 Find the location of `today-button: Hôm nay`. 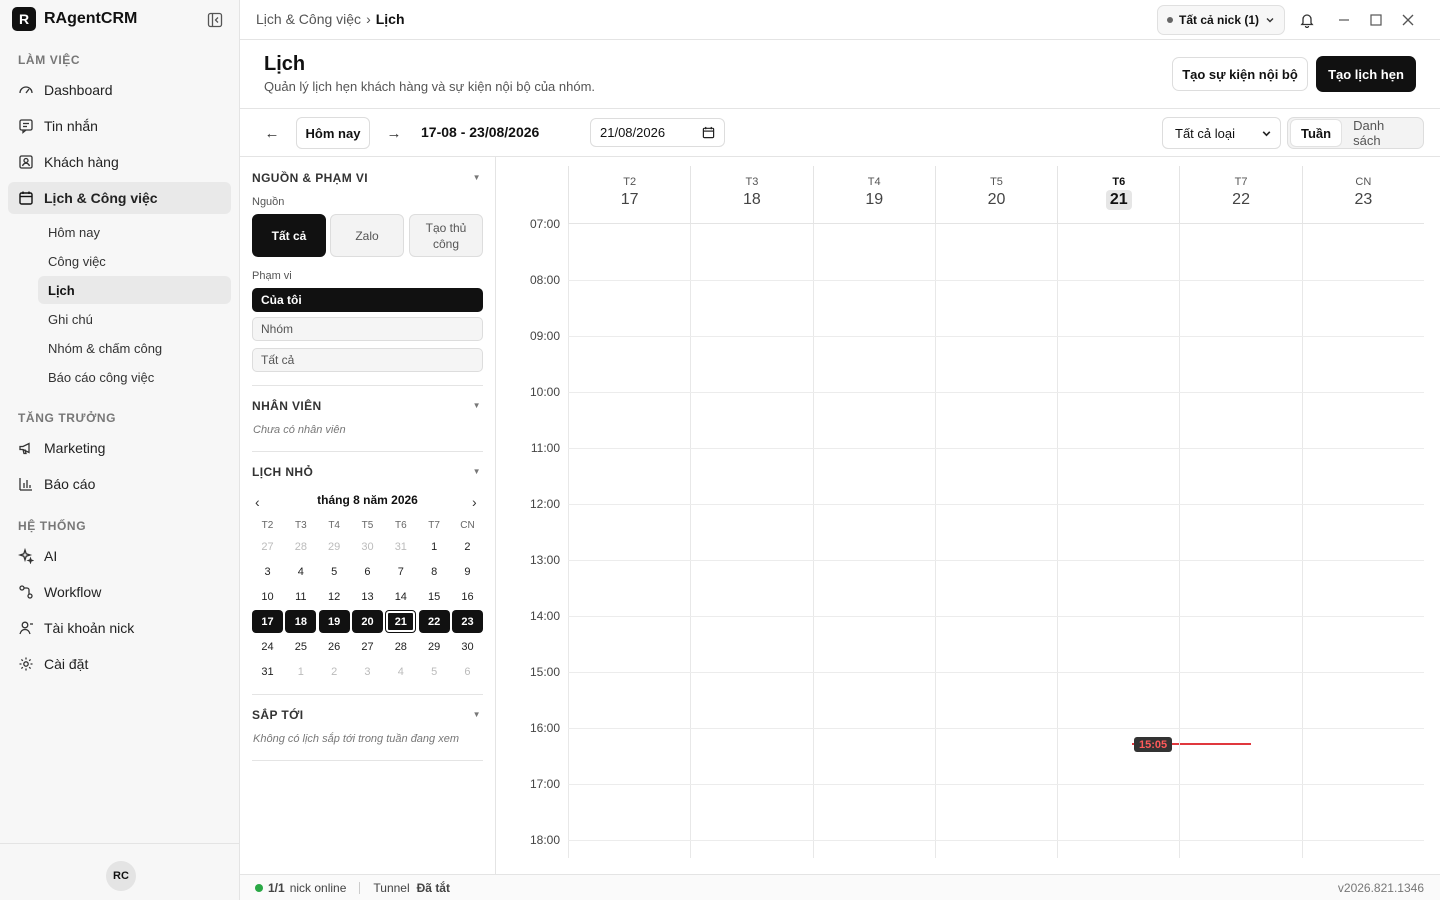

today-button: Hôm nay is located at coordinates (333, 133).